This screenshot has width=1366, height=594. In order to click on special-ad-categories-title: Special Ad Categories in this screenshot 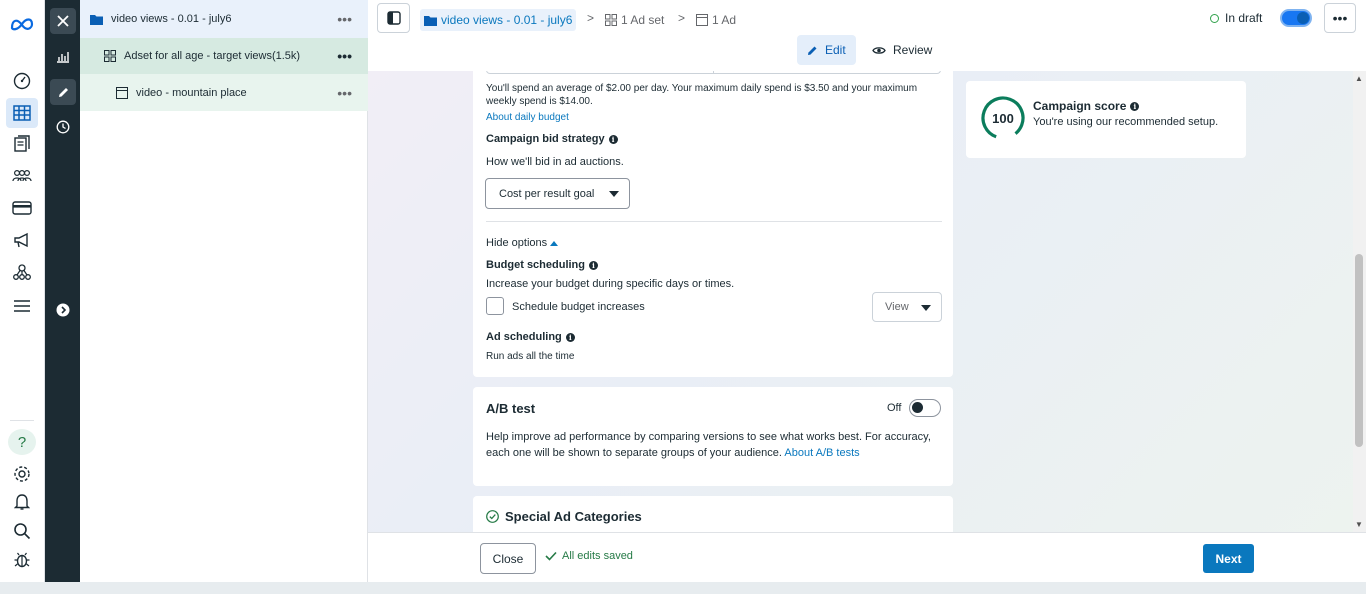, I will do `click(573, 516)`.